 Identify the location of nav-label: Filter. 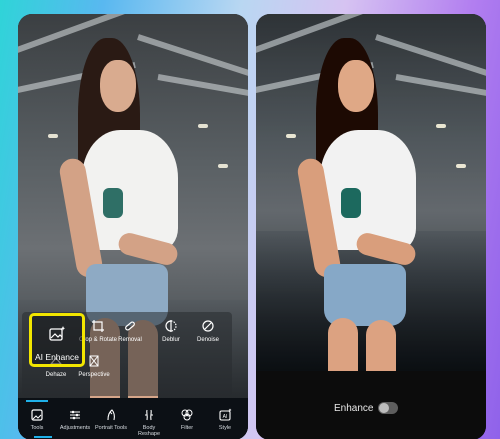
(187, 428).